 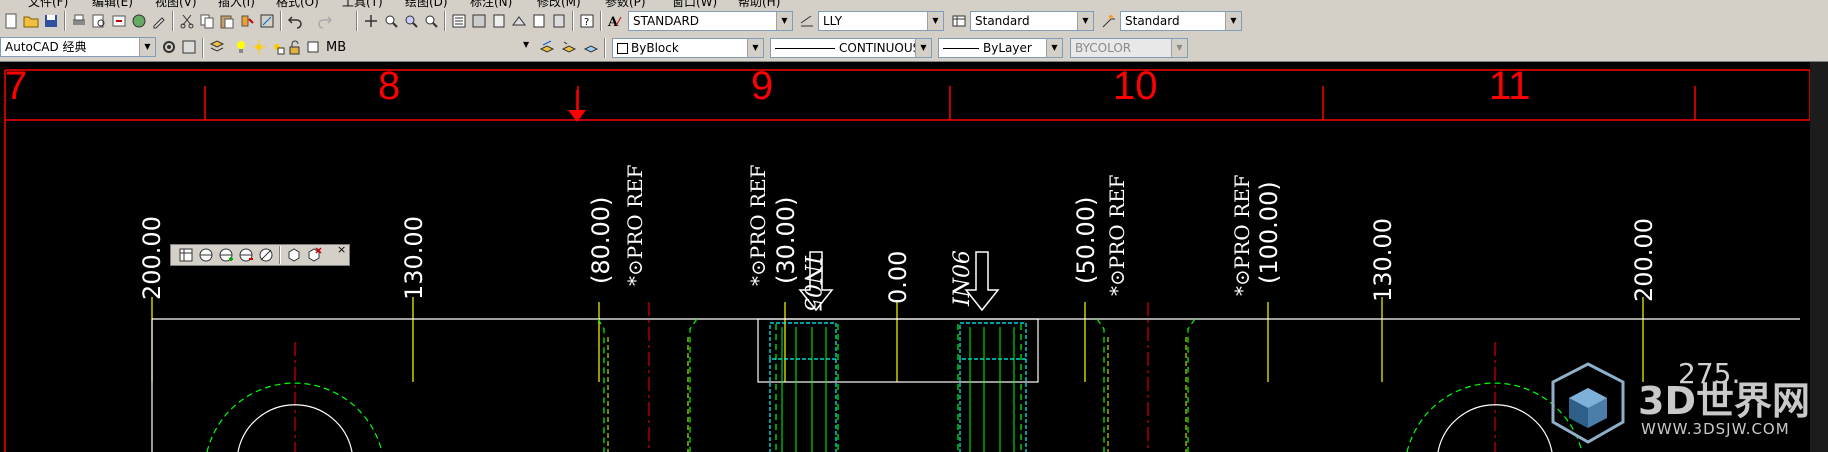 I want to click on dimension-label: 0.00, so click(x=898, y=277).